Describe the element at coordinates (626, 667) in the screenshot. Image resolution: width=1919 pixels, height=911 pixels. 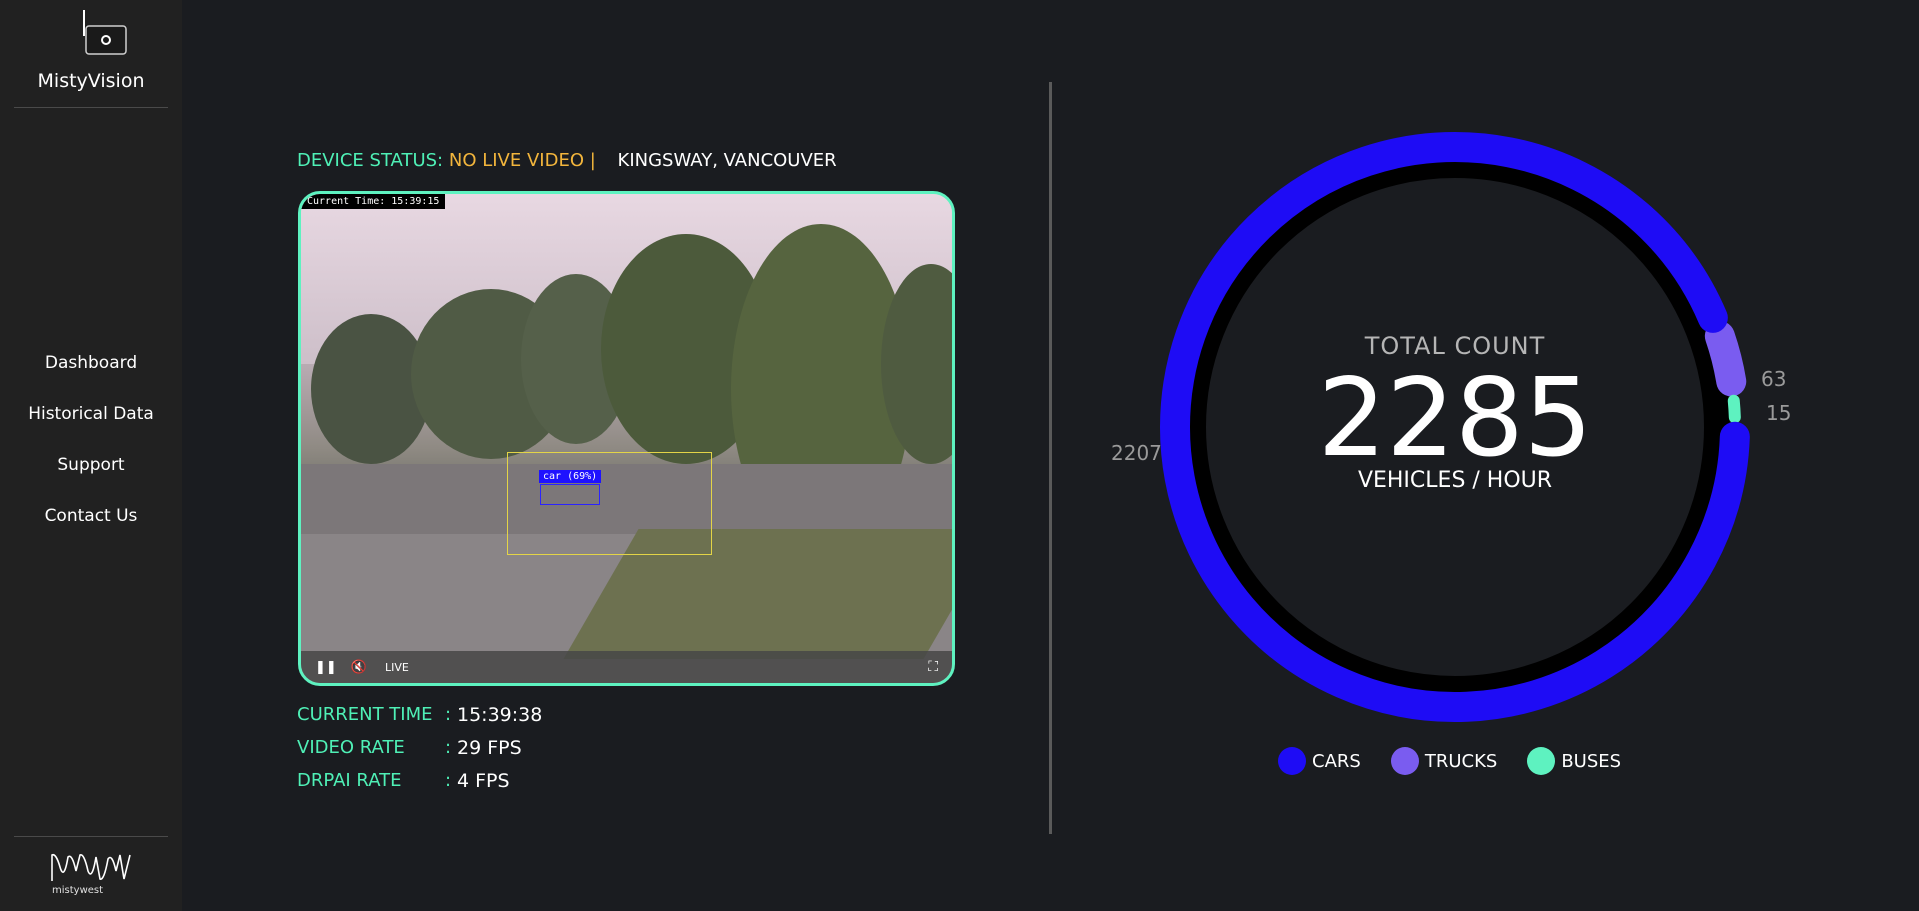
I see `video-controls: ❚❚ 🔇 LIVE ⛶` at that location.